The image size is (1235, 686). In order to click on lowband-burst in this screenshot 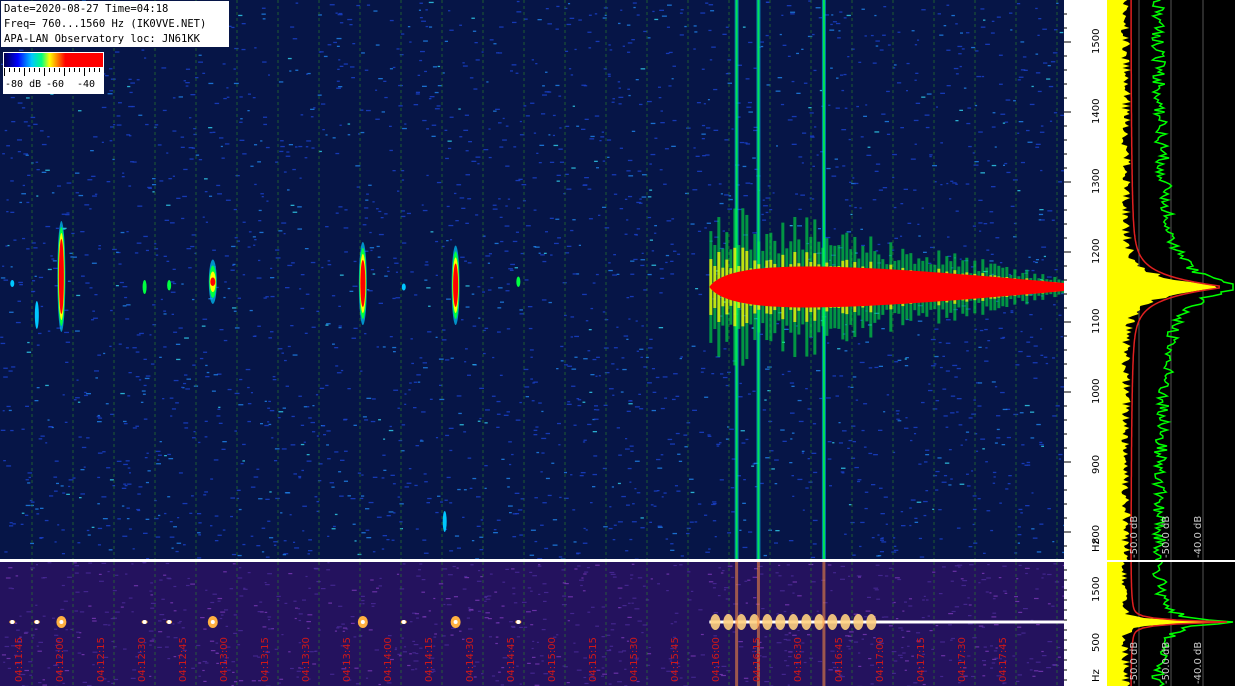, I will do `click(858, 622)`.